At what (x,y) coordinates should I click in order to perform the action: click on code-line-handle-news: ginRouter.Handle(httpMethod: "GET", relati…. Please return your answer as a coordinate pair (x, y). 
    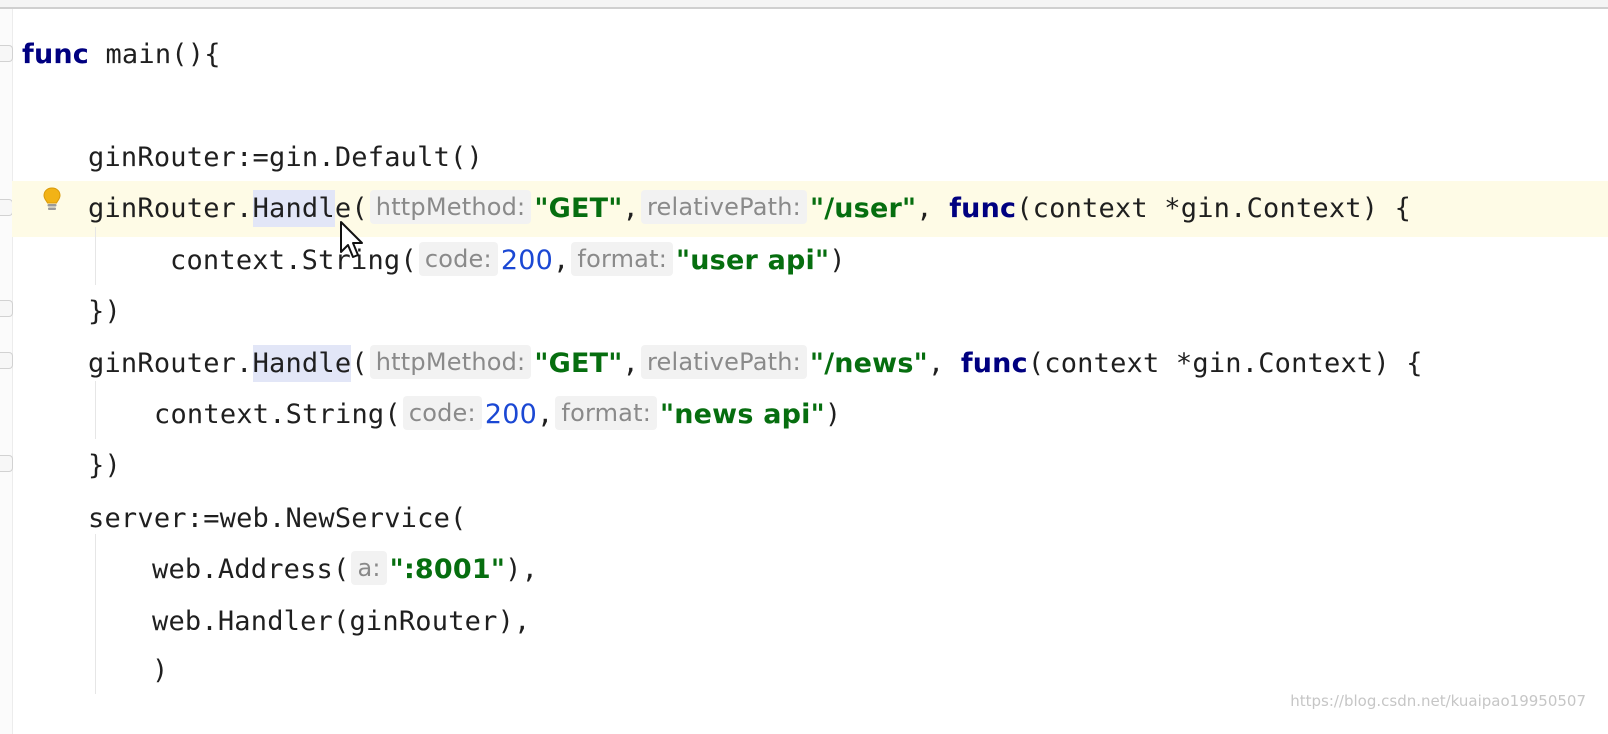
    Looking at the image, I should click on (755, 364).